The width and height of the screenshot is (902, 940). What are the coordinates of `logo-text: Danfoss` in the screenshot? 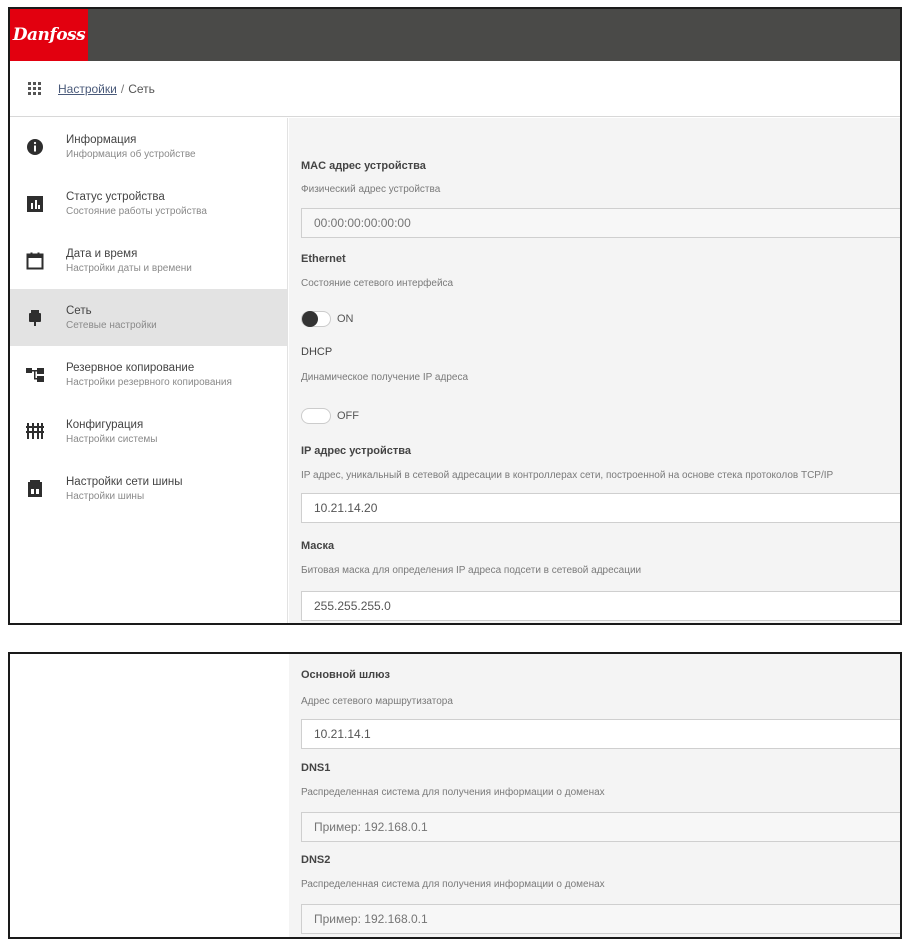 It's located at (49, 35).